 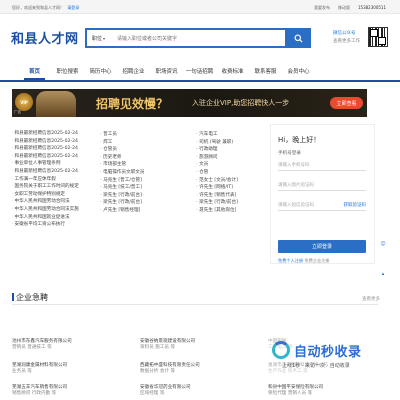 What do you see at coordinates (122, 158) in the screenshot?
I see `job-link: 历史老师` at bounding box center [122, 158].